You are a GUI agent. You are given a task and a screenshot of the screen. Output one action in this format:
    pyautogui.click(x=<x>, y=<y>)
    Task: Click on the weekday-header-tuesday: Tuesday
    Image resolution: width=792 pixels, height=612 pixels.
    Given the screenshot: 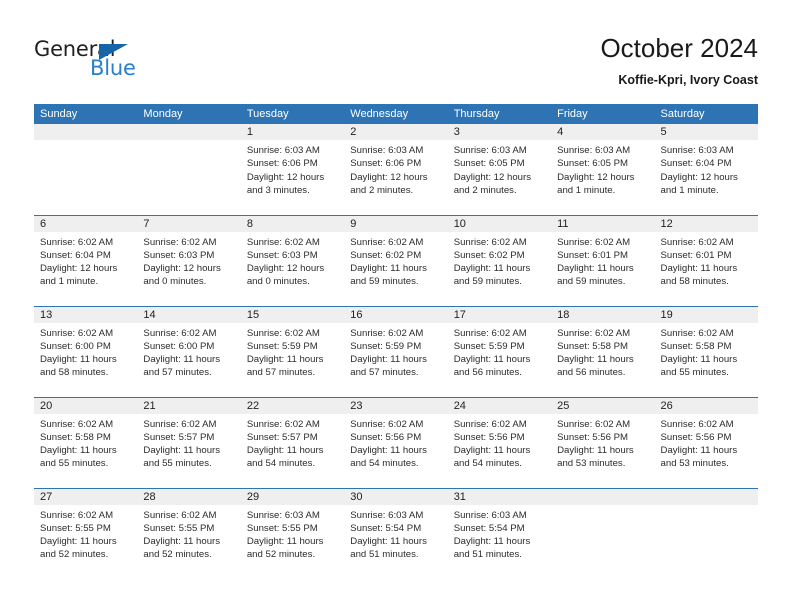 What is the action you would take?
    pyautogui.click(x=292, y=114)
    